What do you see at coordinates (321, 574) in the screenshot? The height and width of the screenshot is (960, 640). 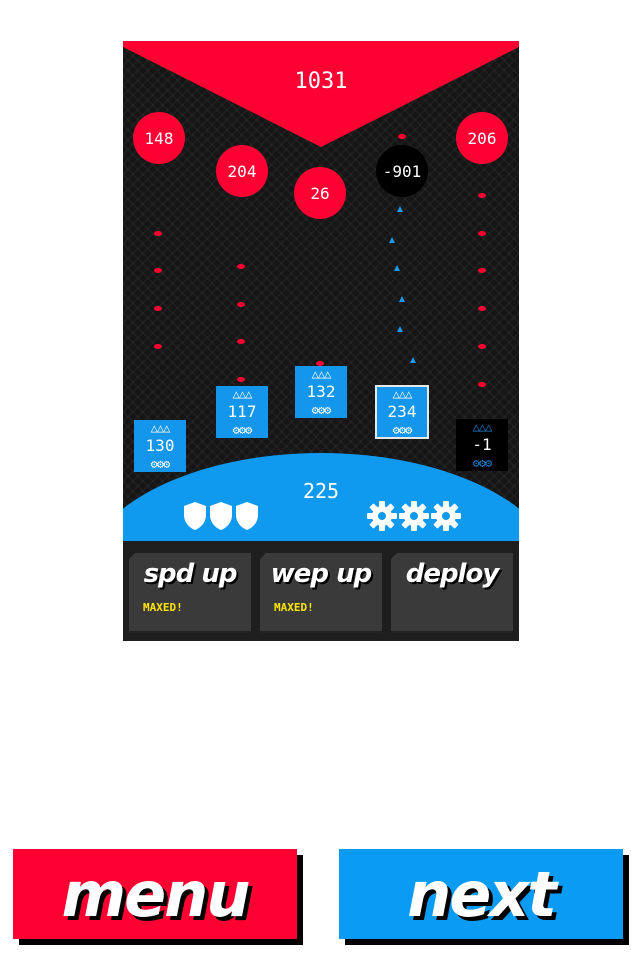 I see `wep-up-label: wep up` at bounding box center [321, 574].